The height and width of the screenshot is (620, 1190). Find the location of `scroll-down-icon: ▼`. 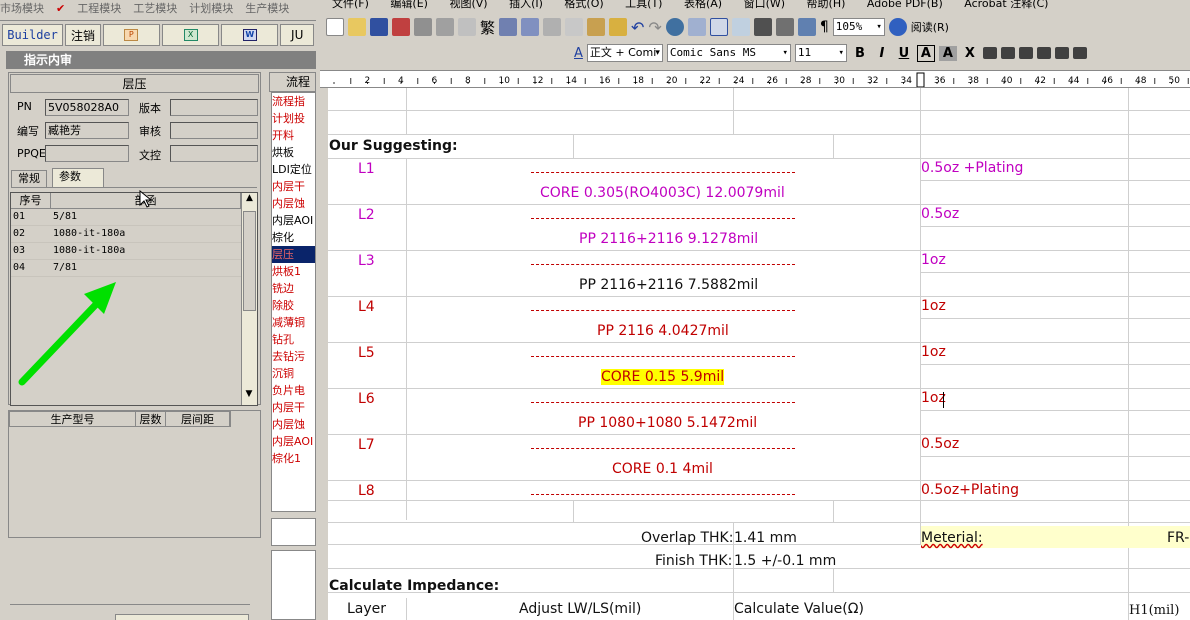

scroll-down-icon: ▼ is located at coordinates (249, 397).